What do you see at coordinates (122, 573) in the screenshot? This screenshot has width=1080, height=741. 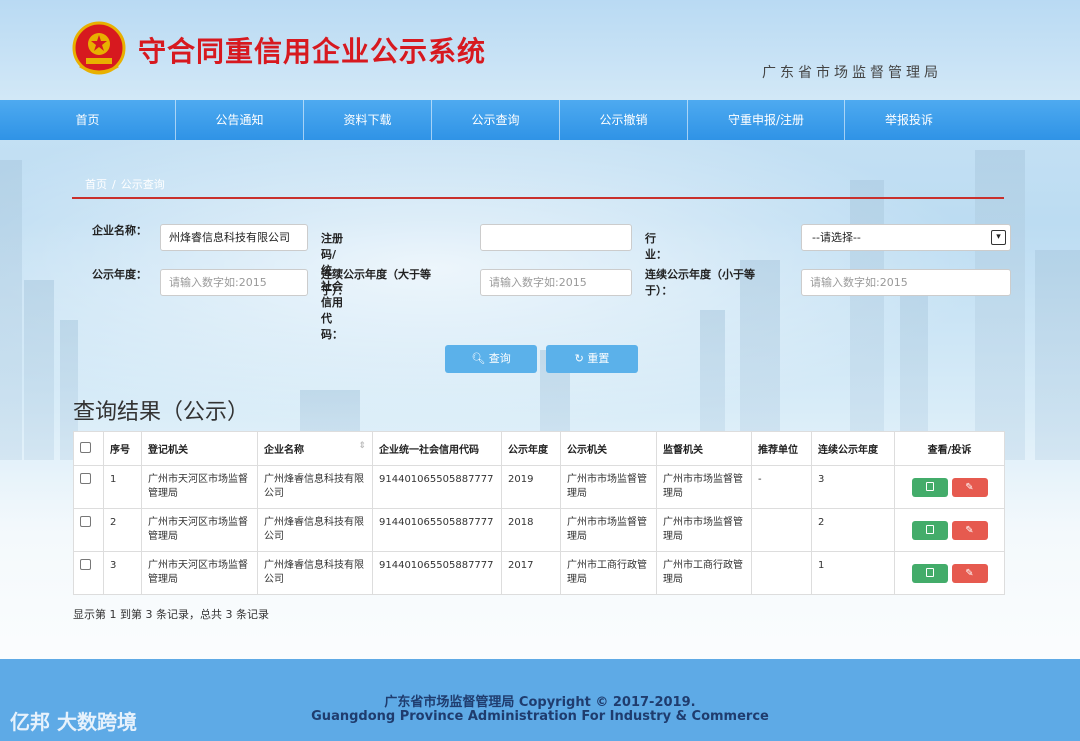 I see `cell-no: 3` at bounding box center [122, 573].